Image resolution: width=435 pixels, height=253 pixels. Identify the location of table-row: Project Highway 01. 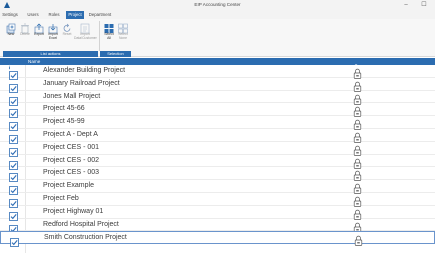
(217, 213).